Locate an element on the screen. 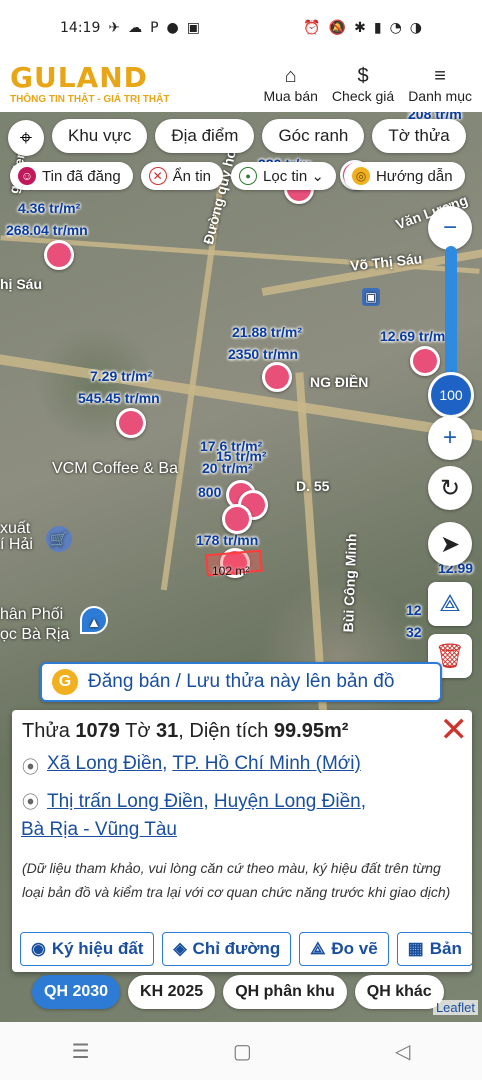 This screenshot has width=482, height=1080. price-label: 20 tr/m² is located at coordinates (227, 468).